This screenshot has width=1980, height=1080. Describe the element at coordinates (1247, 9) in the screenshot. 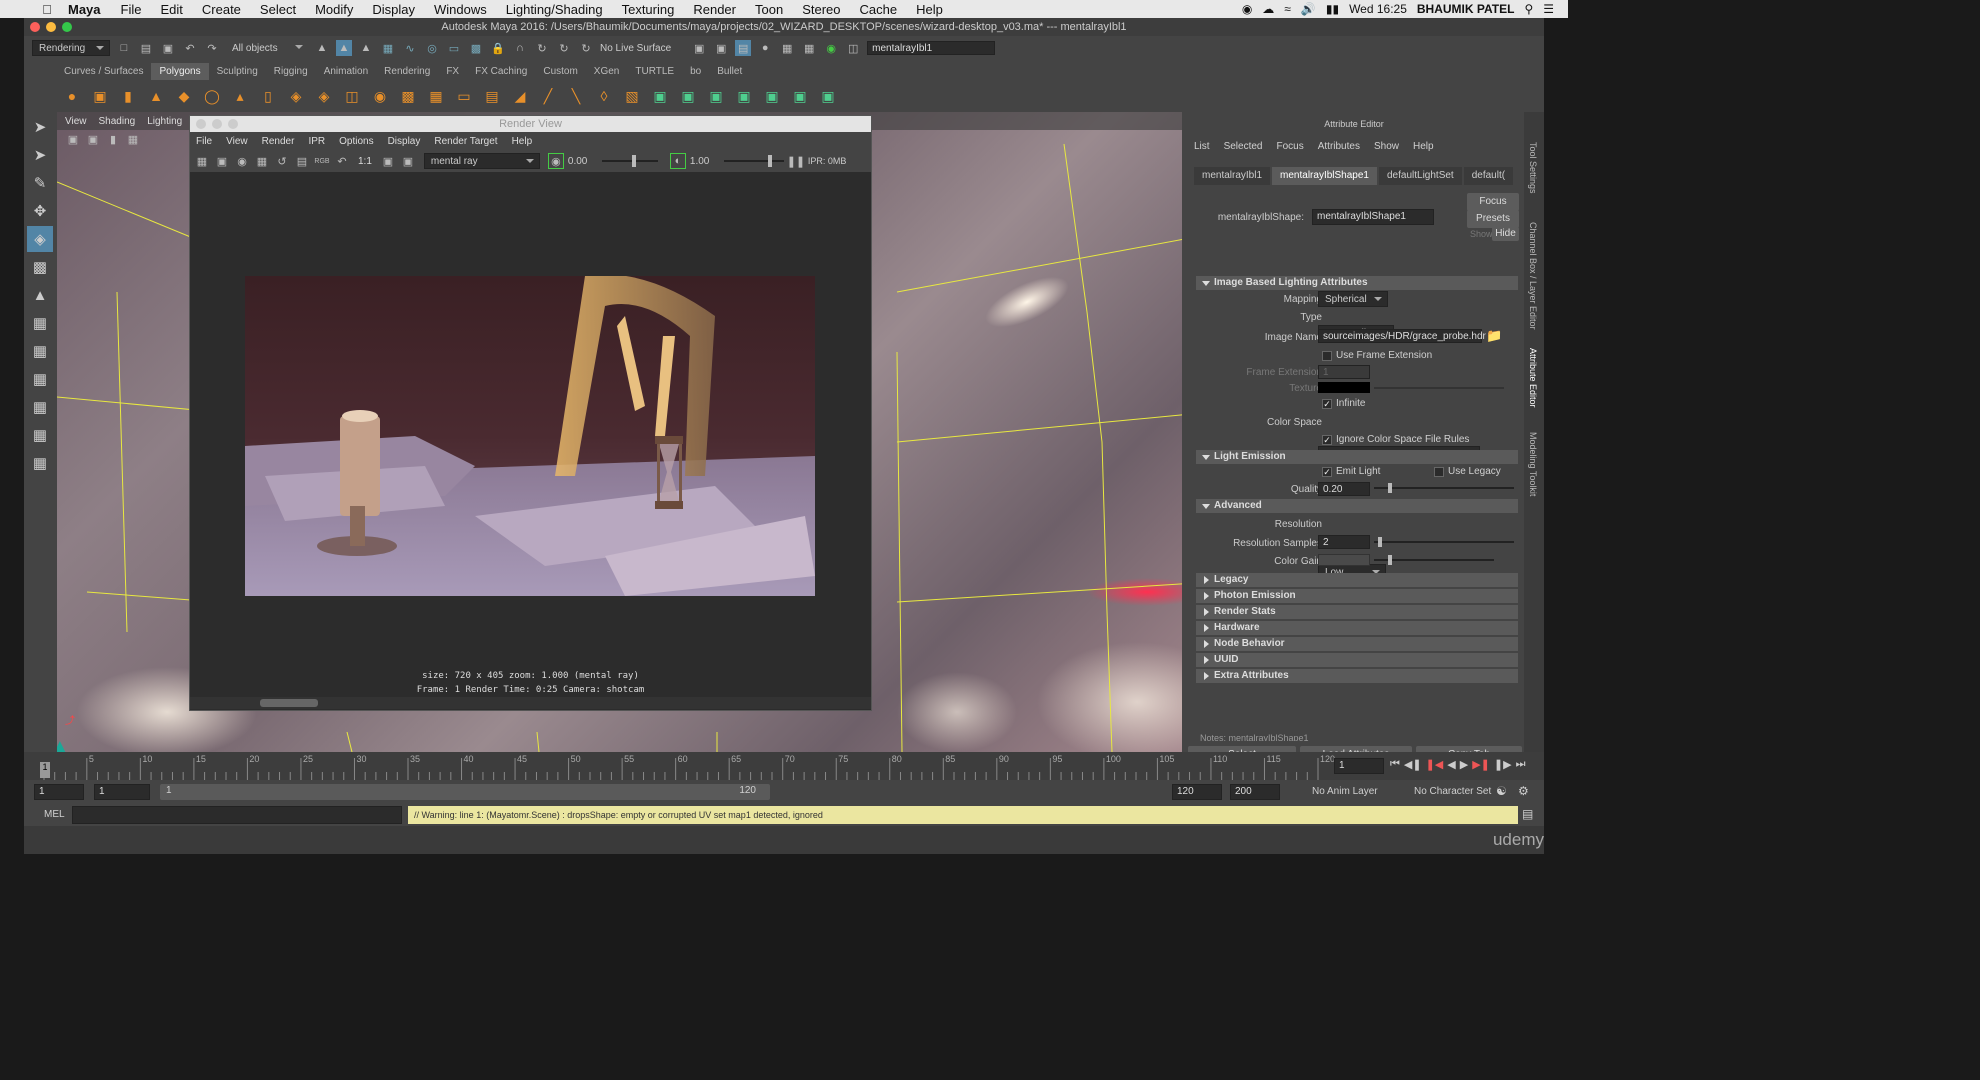

I see `record-icon: ◉` at that location.